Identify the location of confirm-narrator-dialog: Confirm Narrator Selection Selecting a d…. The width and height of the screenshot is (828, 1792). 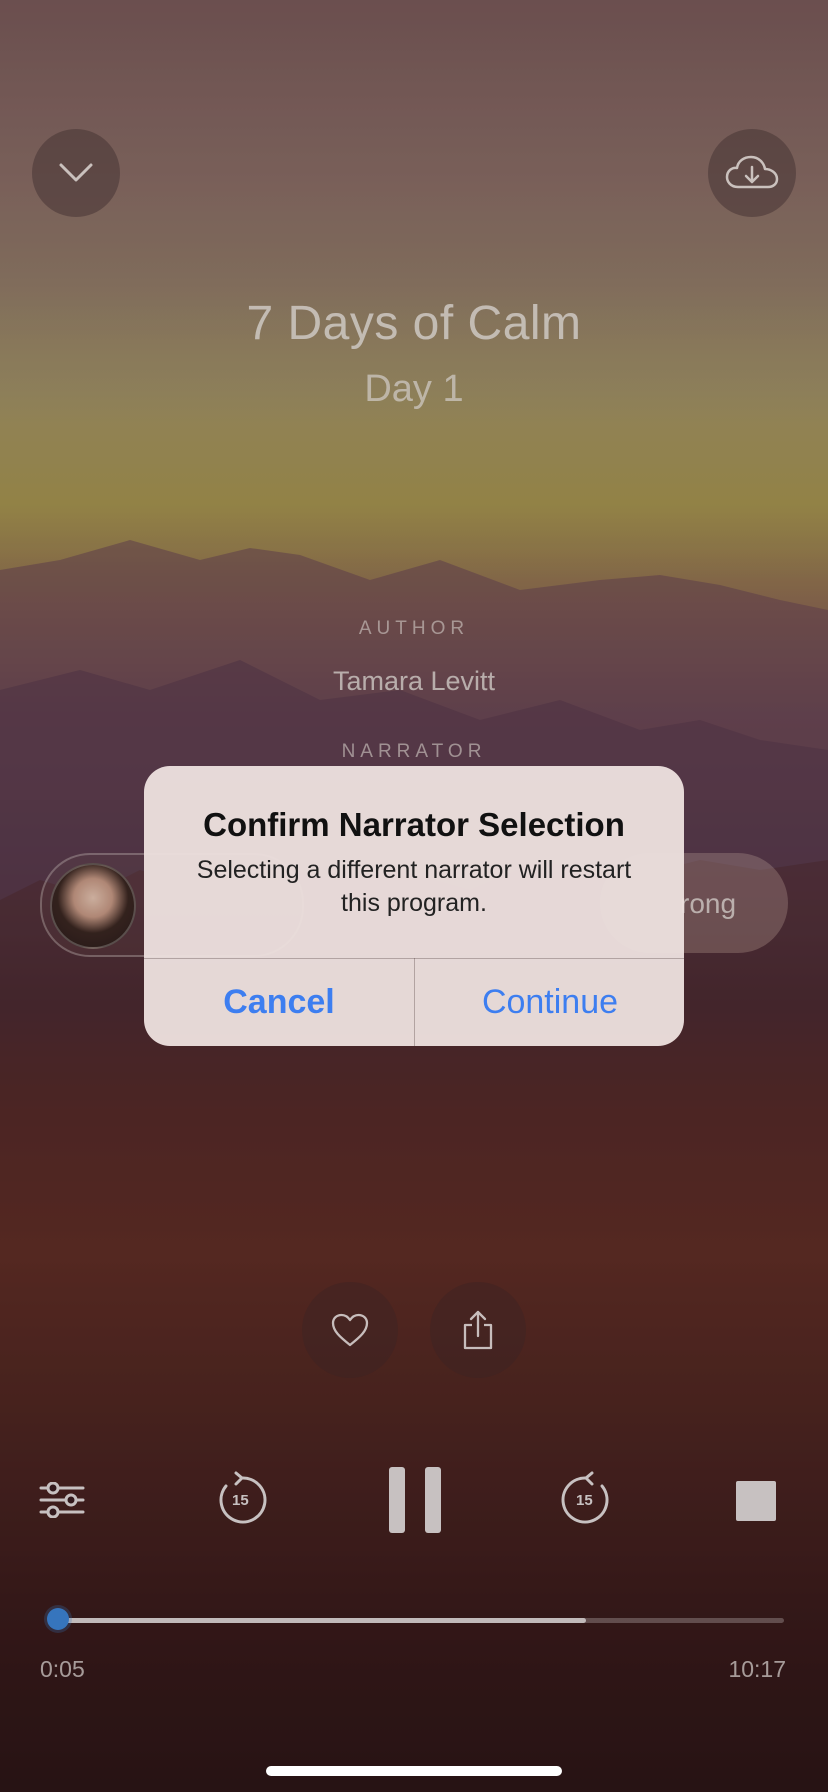
(414, 906).